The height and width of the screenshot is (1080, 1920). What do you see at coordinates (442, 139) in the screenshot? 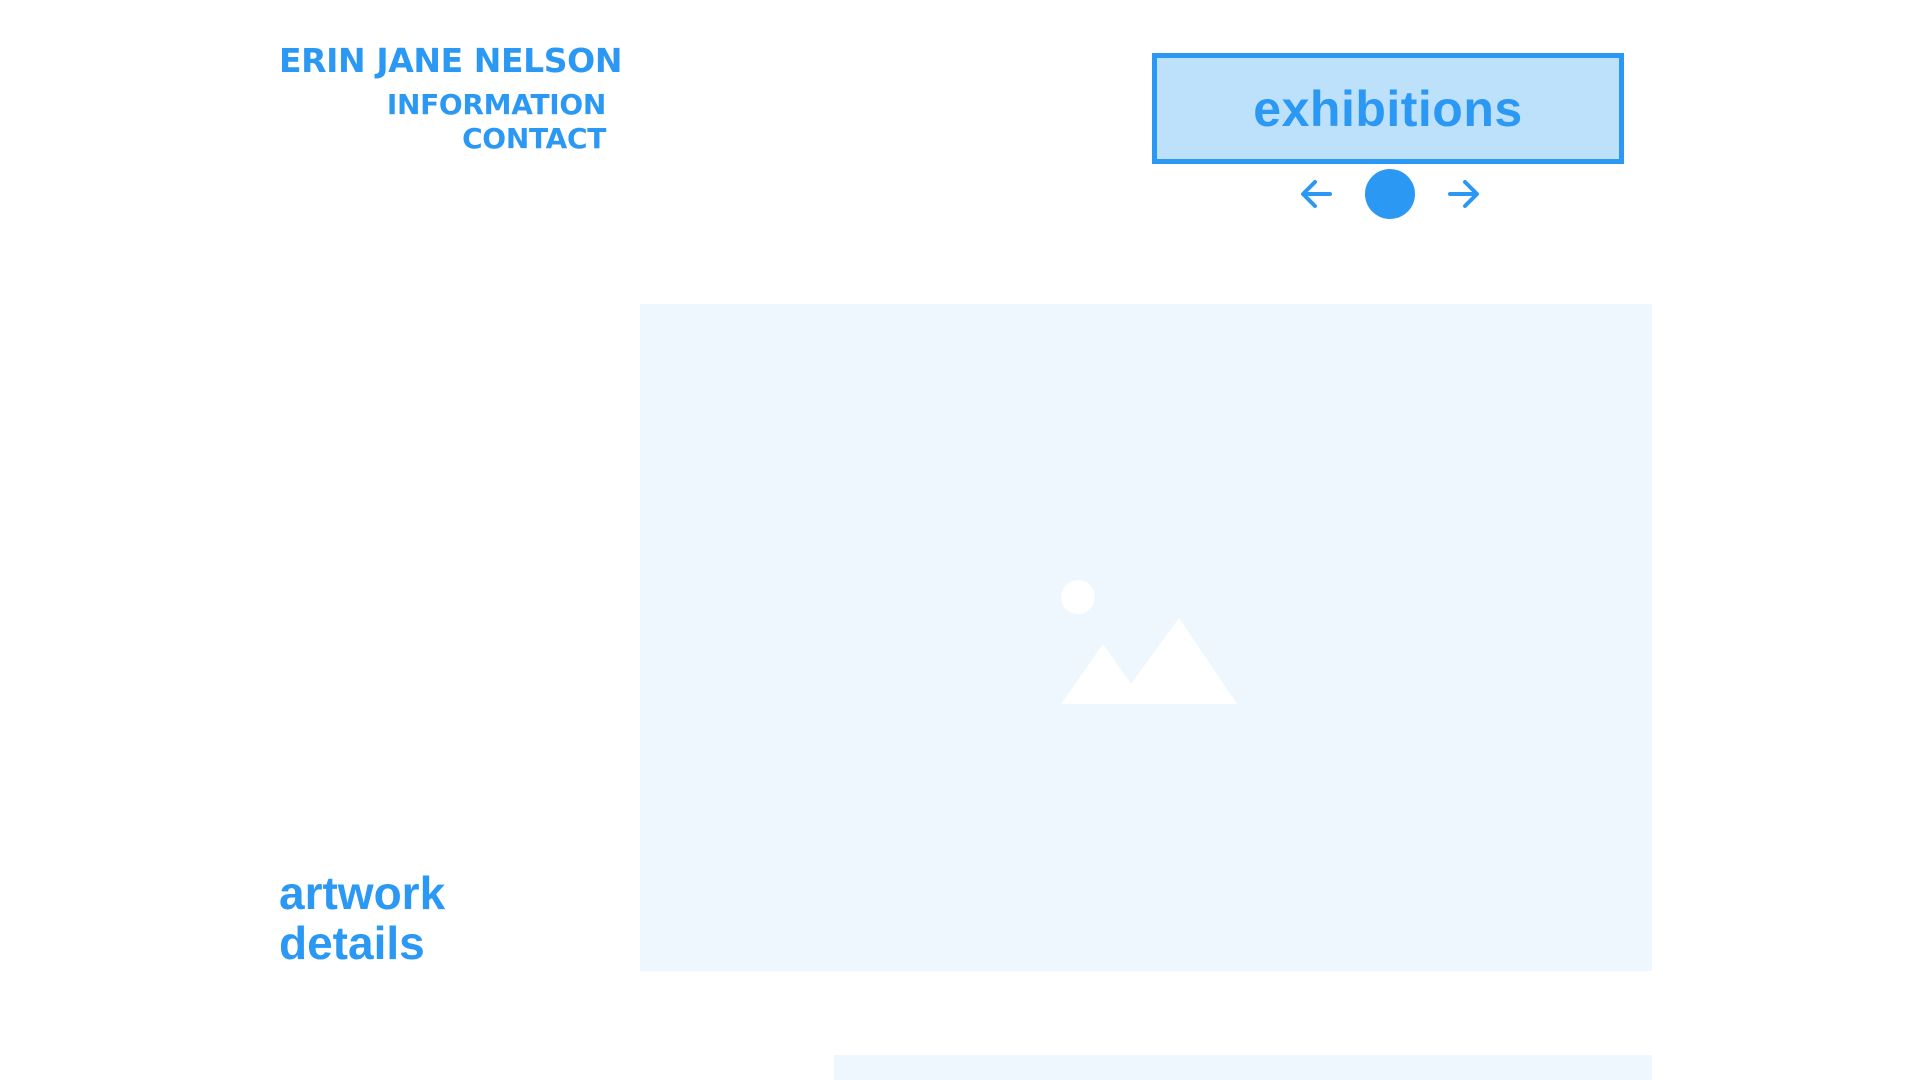
I see `nav-item-contact: CONTACT` at bounding box center [442, 139].